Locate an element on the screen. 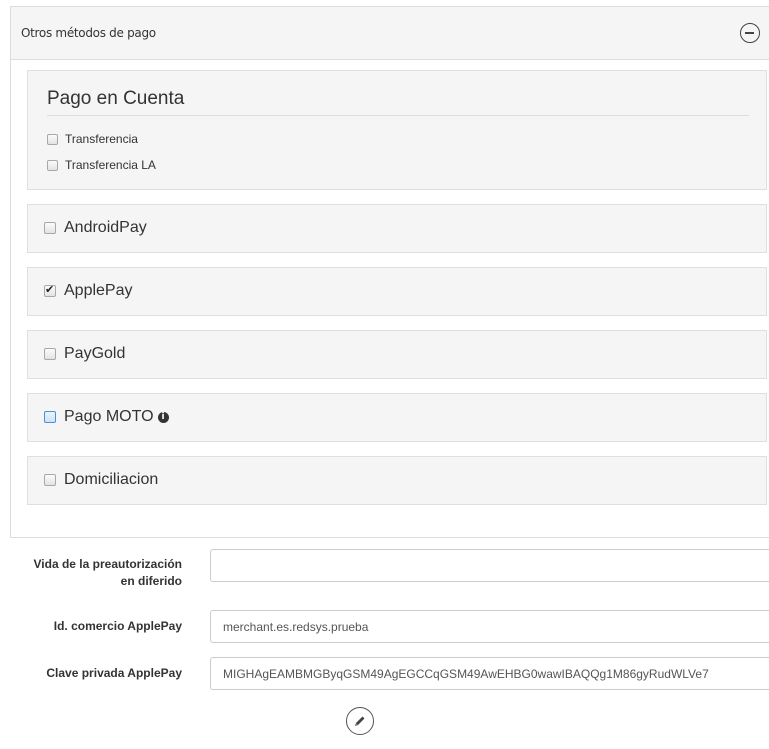  applepay-key-input is located at coordinates (489, 673).